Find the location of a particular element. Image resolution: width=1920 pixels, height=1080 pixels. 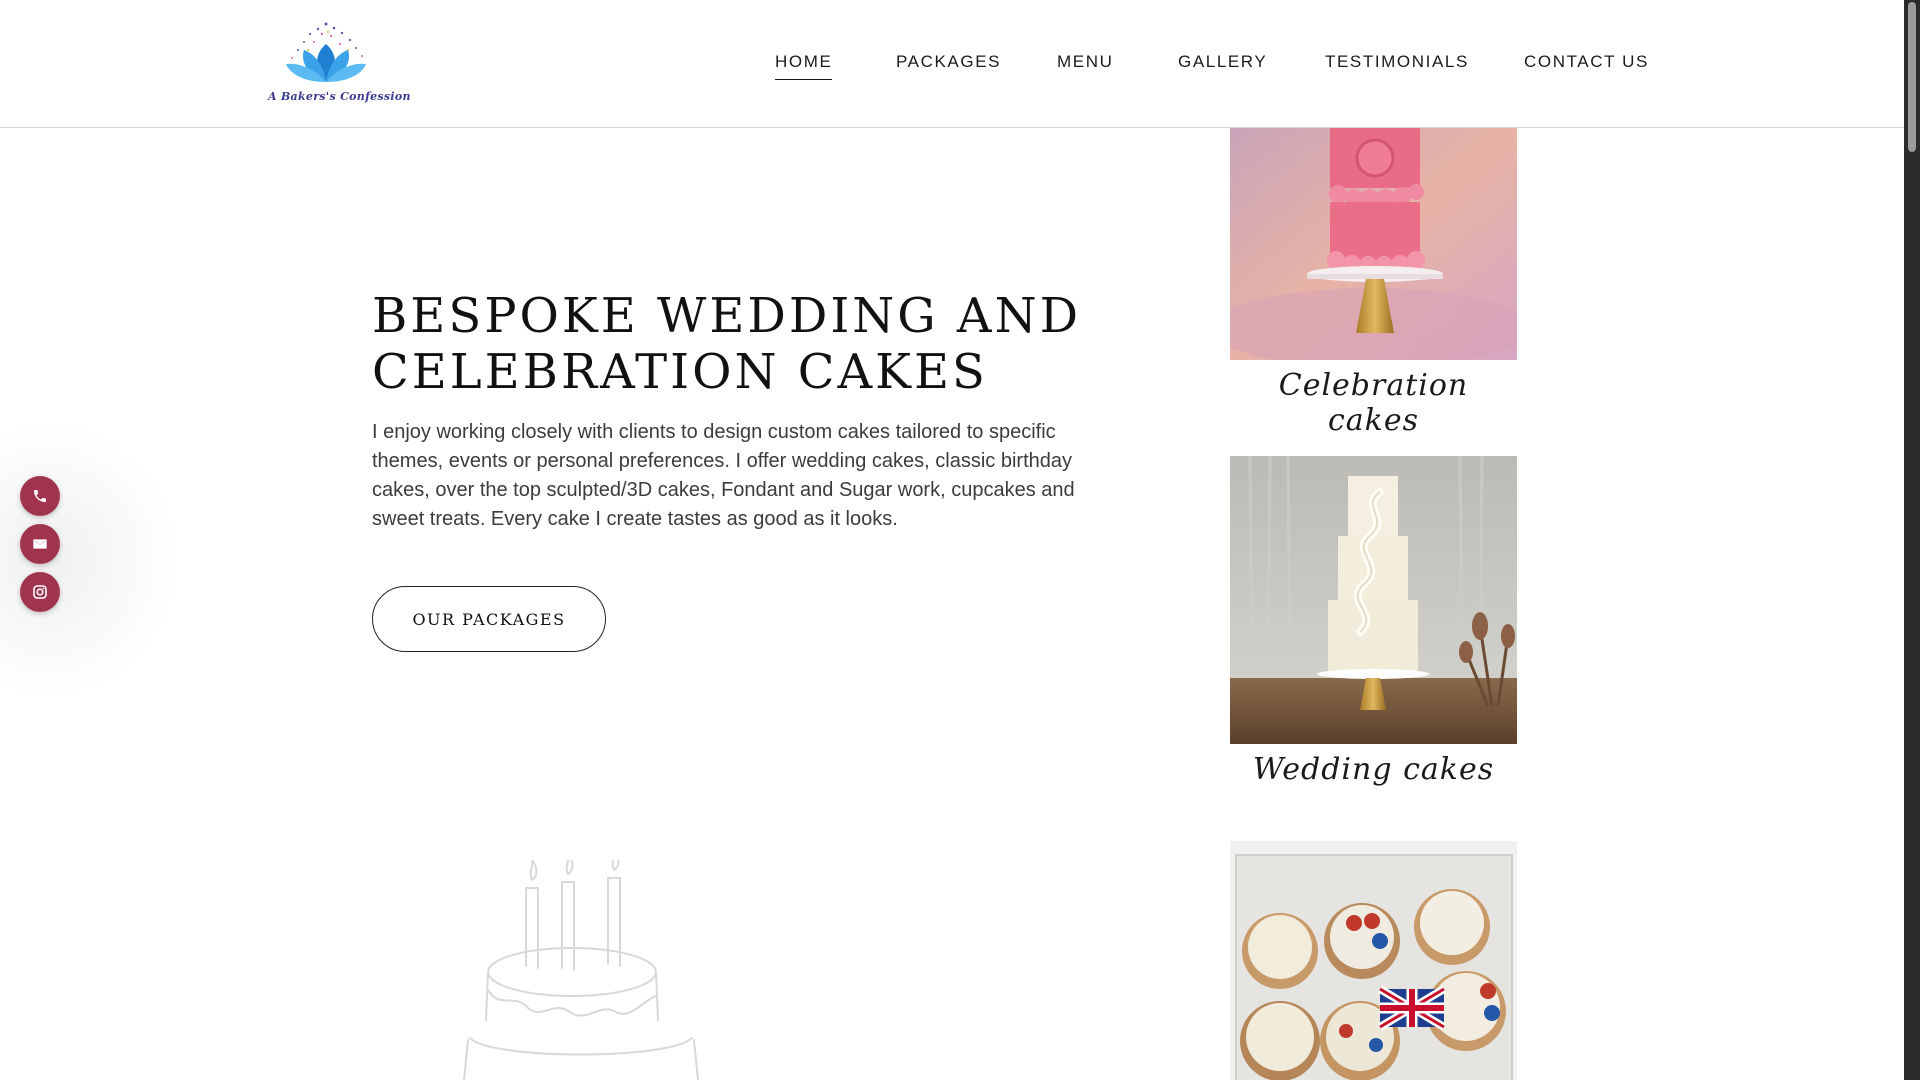

phone-button is located at coordinates (40, 496).